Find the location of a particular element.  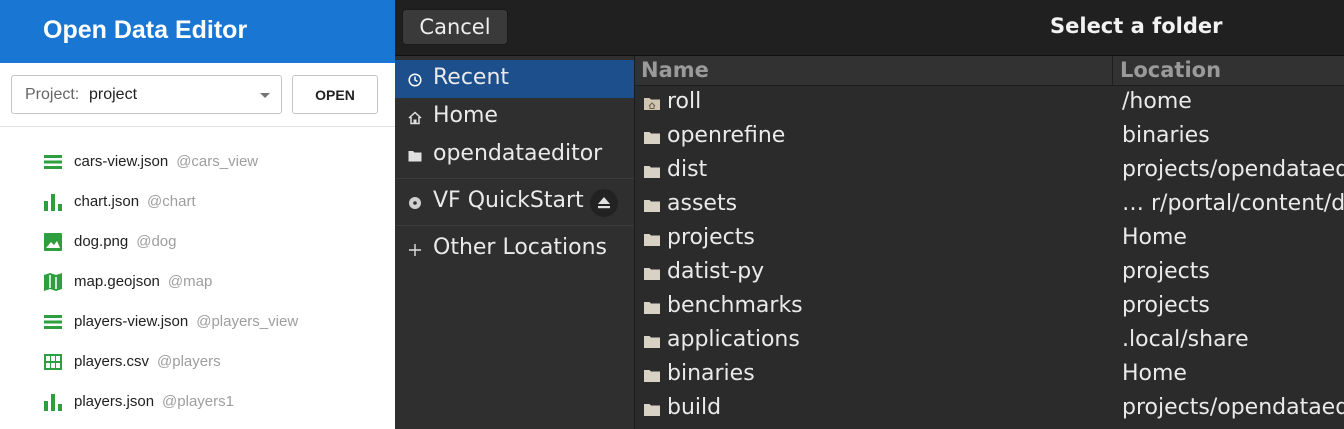

file-alias: @players is located at coordinates (189, 361).